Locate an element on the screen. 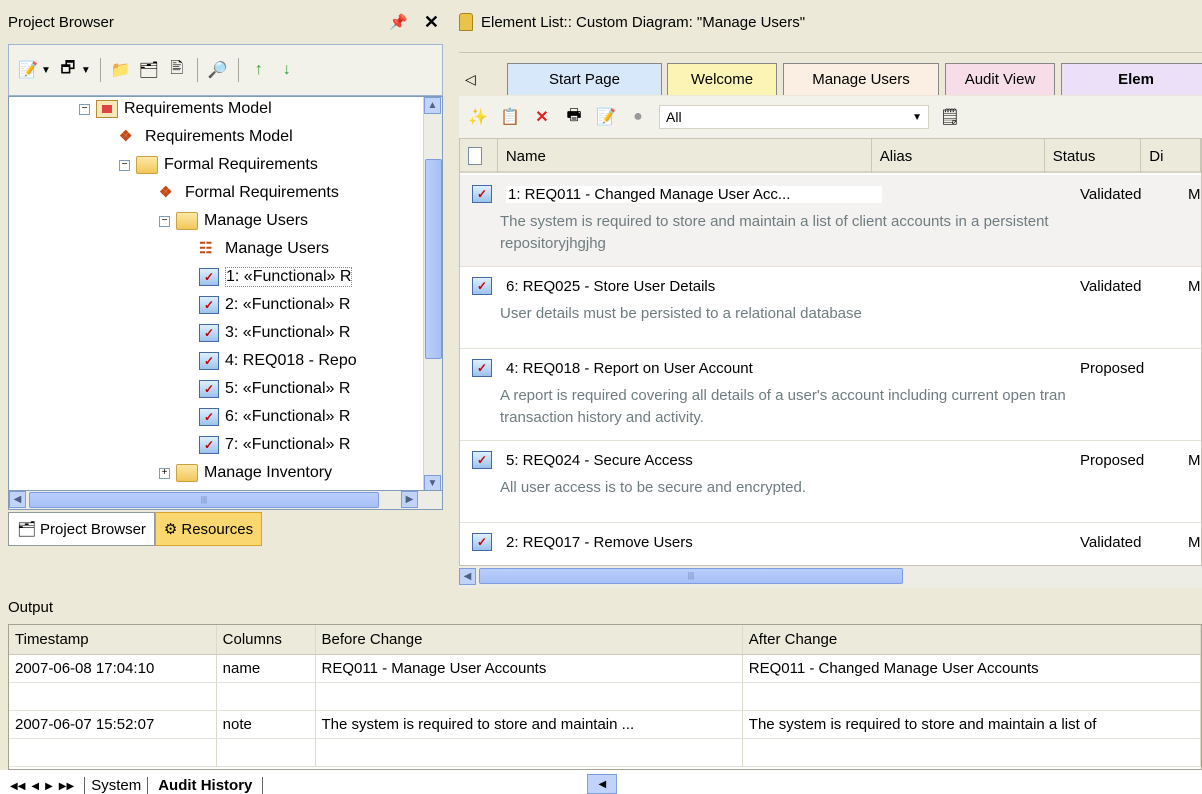 Image resolution: width=1202 pixels, height=794 pixels. tab-project-browser: 🗂 Project Browser is located at coordinates (81, 529).